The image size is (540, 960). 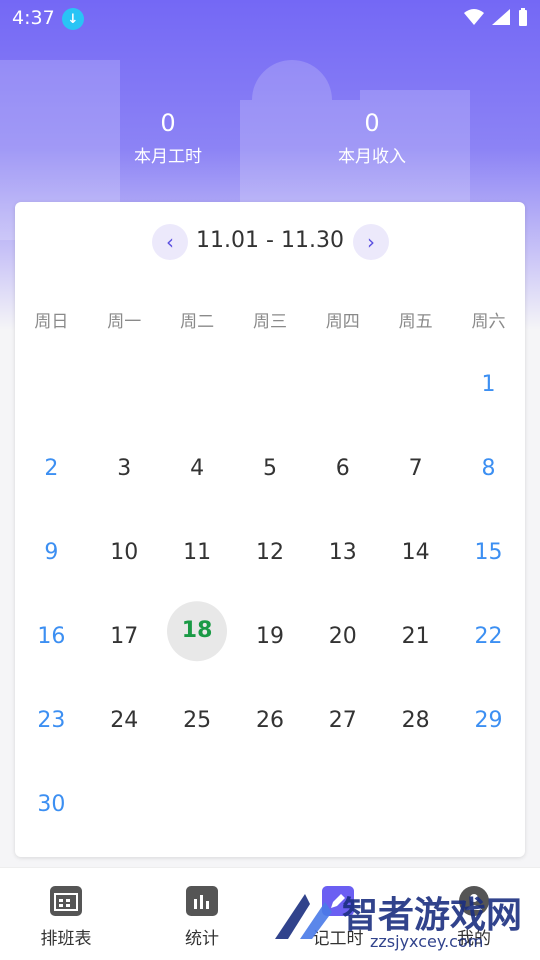 I want to click on calendar-day: 10, so click(x=124, y=552).